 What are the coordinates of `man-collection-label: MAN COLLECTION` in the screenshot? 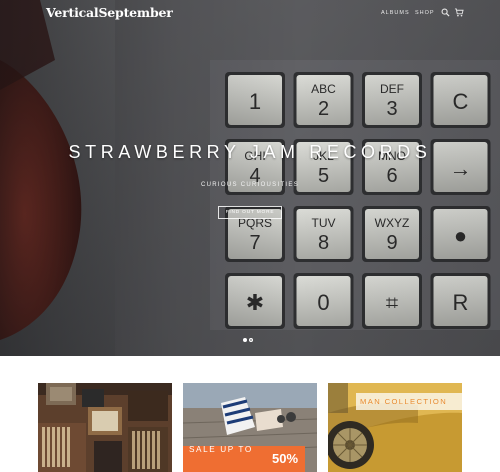 It's located at (404, 401).